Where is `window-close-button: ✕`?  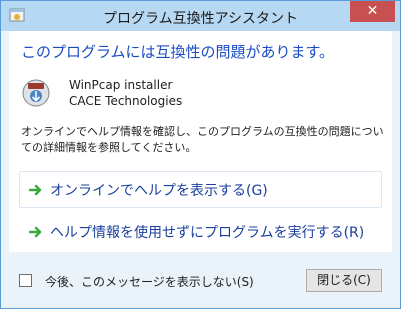
window-close-button: ✕ is located at coordinates (372, 11).